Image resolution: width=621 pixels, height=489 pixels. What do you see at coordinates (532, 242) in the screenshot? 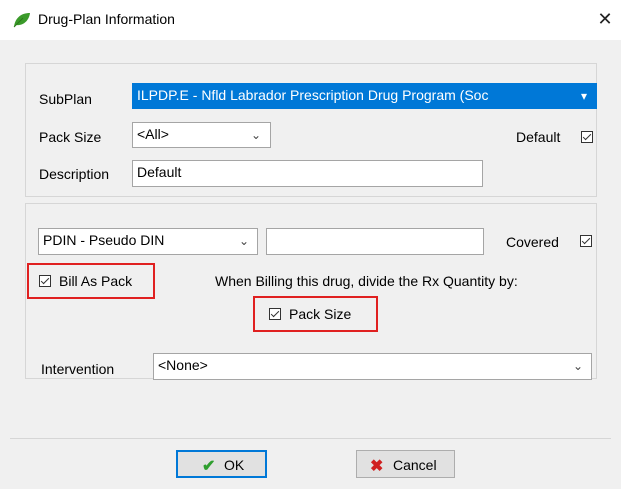
I see `covered-label: Covered` at bounding box center [532, 242].